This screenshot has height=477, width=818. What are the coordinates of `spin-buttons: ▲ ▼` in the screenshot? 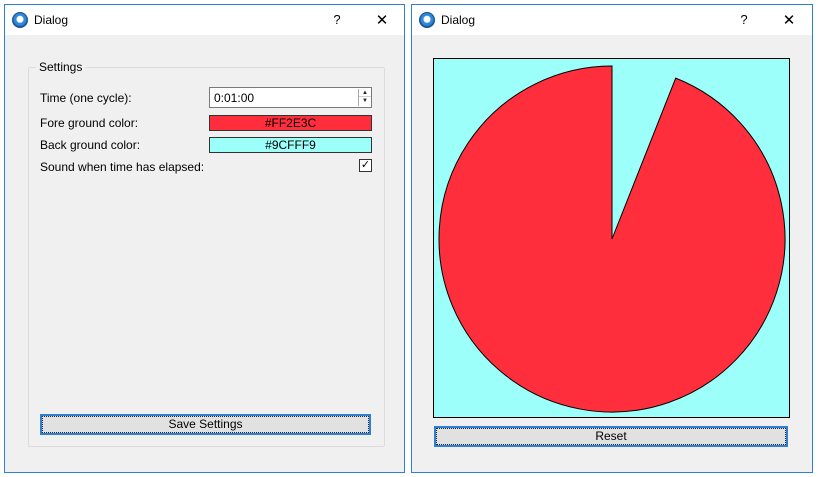 It's located at (364, 97).